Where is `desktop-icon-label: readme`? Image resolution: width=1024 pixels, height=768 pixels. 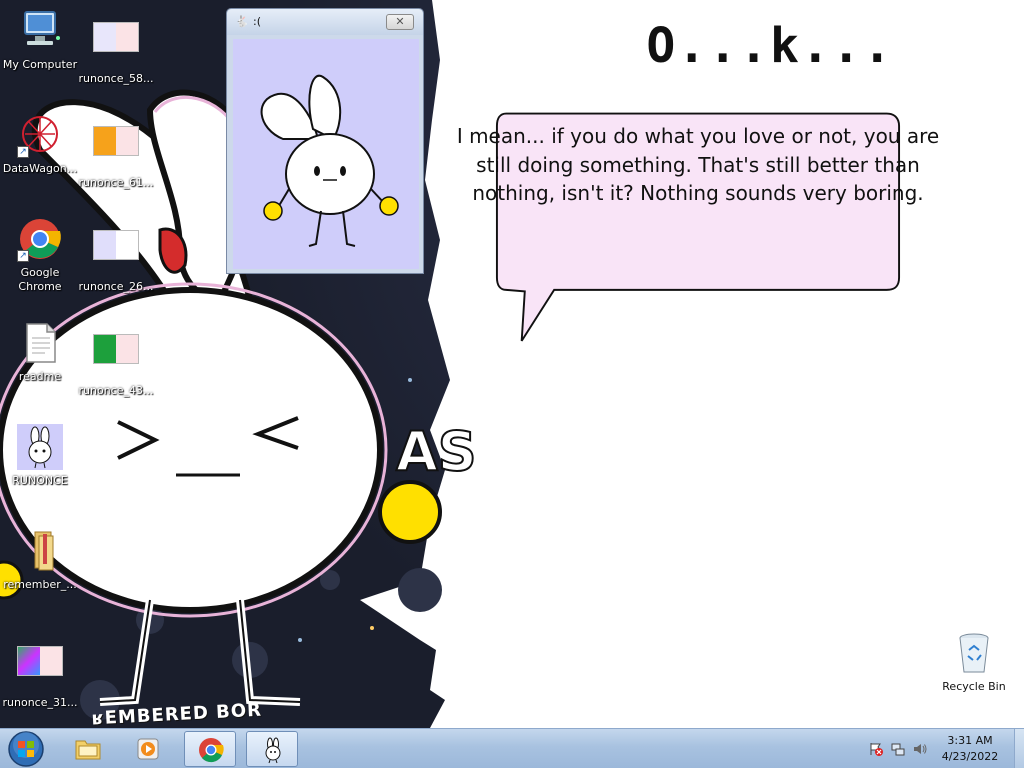 desktop-icon-label: readme is located at coordinates (40, 376).